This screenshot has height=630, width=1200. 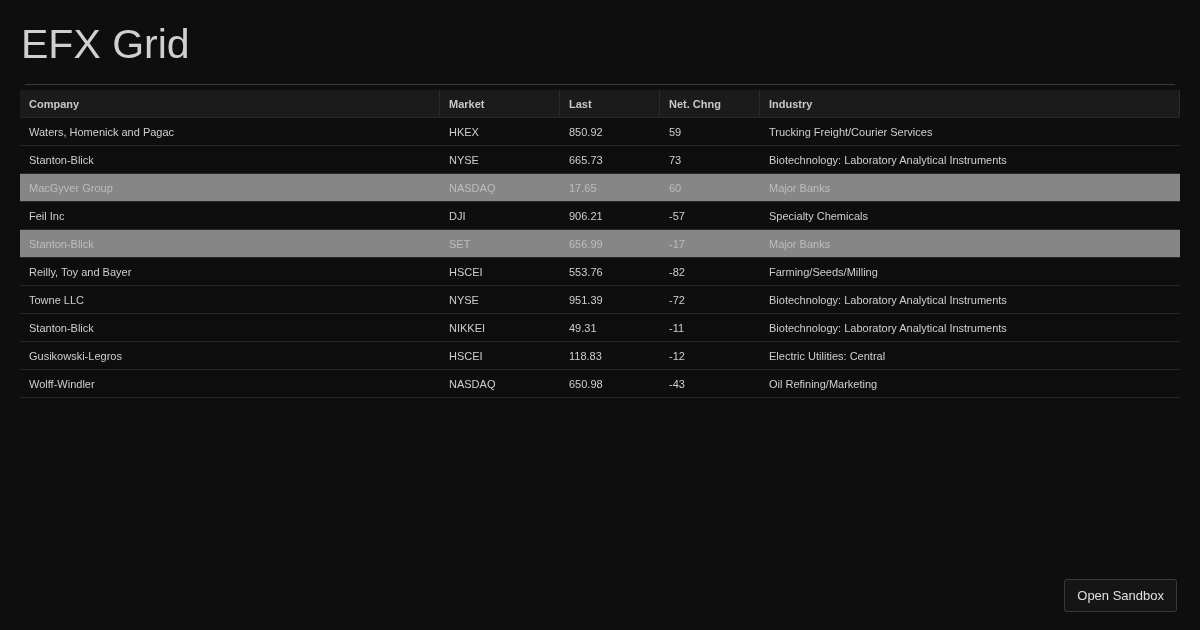 I want to click on table-cell-text: -72, so click(x=677, y=300).